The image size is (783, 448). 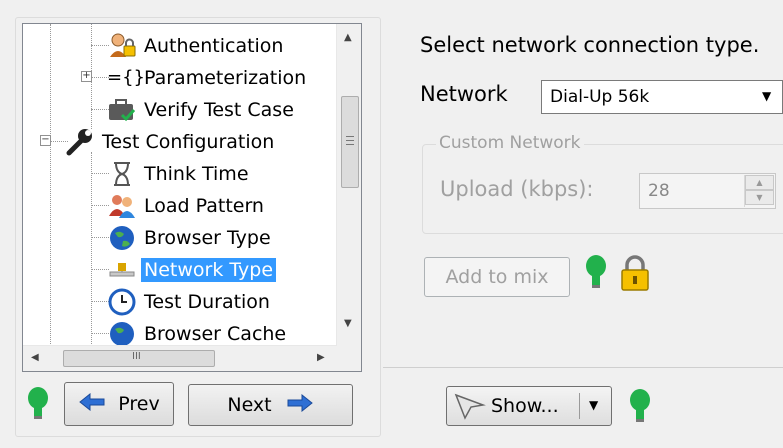 What do you see at coordinates (122, 46) in the screenshot?
I see `authentication-icon` at bounding box center [122, 46].